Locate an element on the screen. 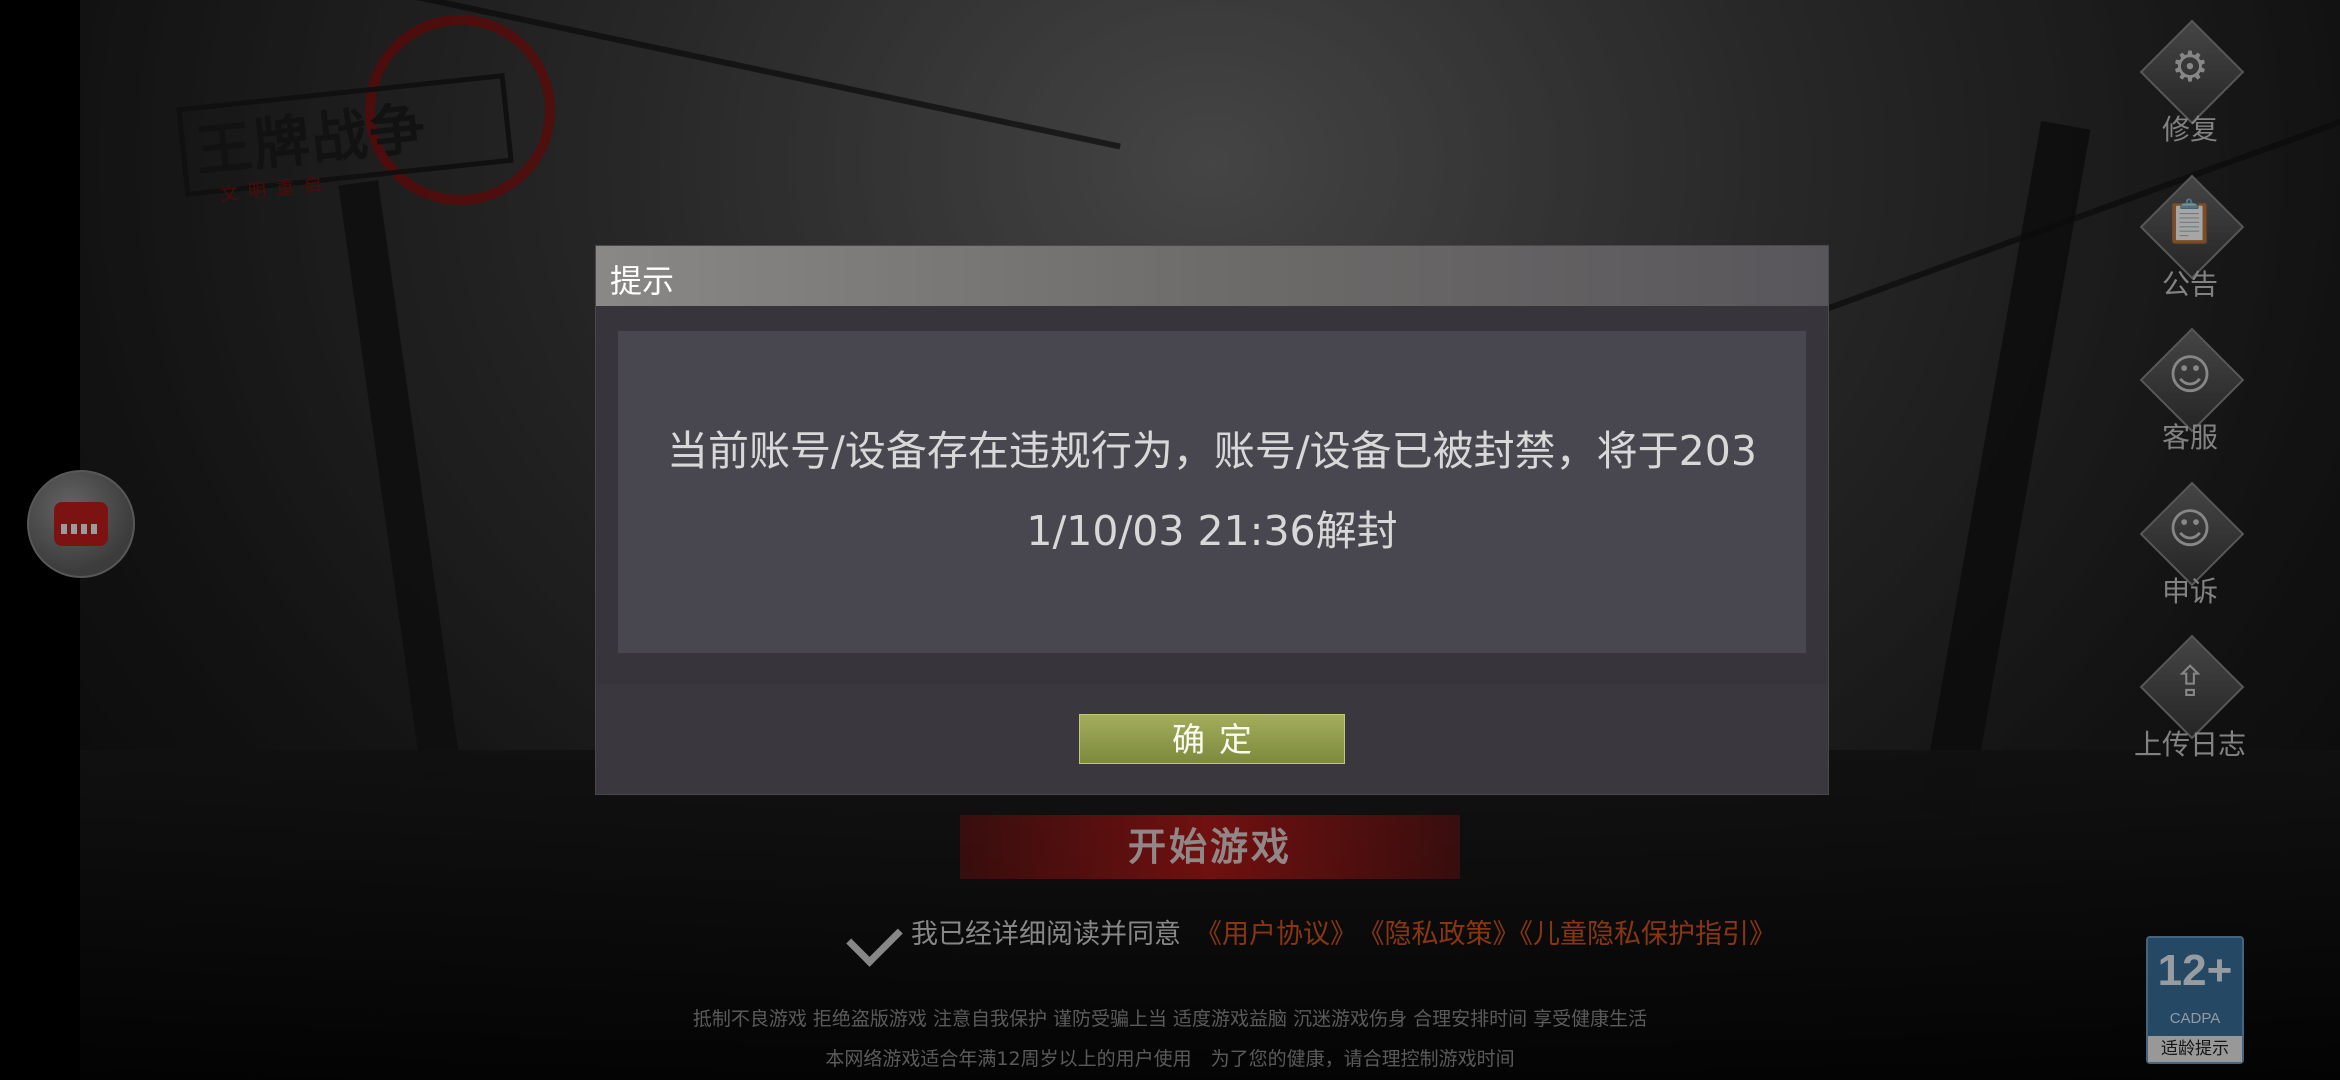 The width and height of the screenshot is (2340, 1080). dialog-message-line1: 当前账号/设备存在违规行为，账号/设备已被封禁，将于203 is located at coordinates (1212, 451).